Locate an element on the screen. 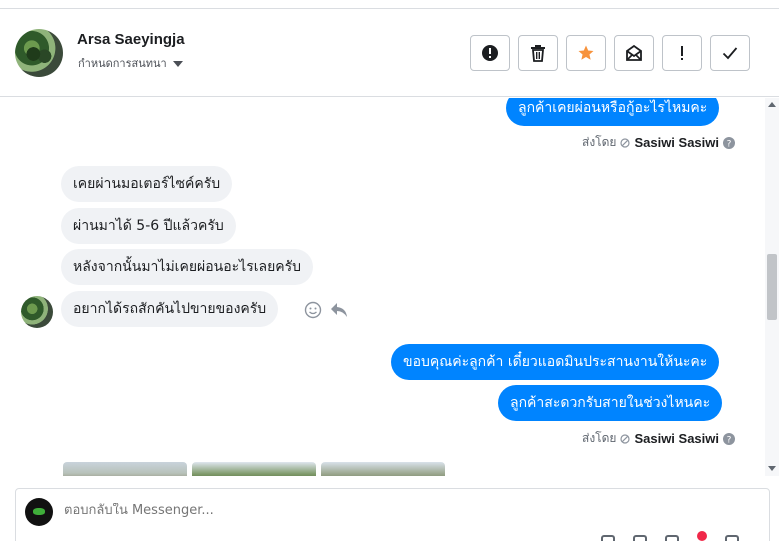 The image size is (779, 541). assign-conversation-dropdown: กำหนดการสนทนา is located at coordinates (130, 63).